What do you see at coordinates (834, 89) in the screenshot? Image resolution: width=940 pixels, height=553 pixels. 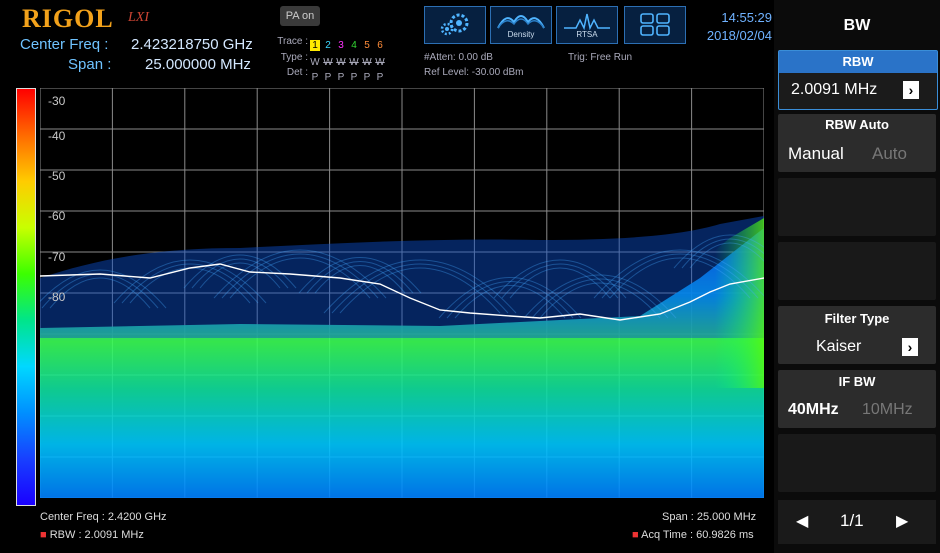 I see `rbw-value: 2.0091 MHz` at bounding box center [834, 89].